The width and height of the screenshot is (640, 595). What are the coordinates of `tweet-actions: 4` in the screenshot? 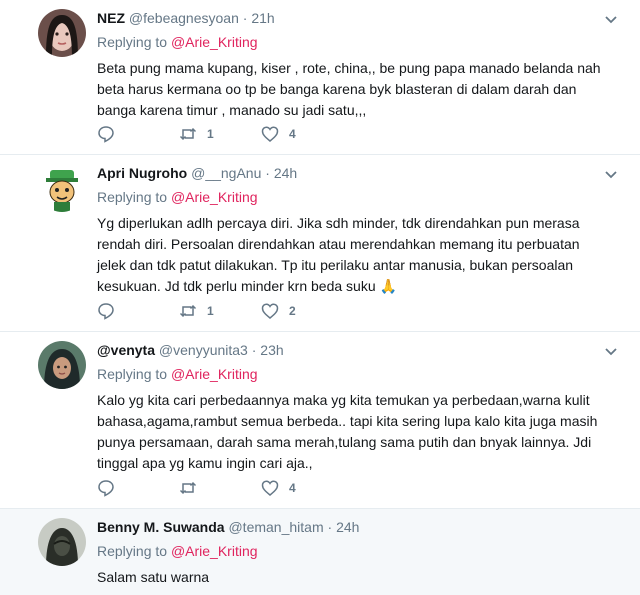 It's located at (220, 488).